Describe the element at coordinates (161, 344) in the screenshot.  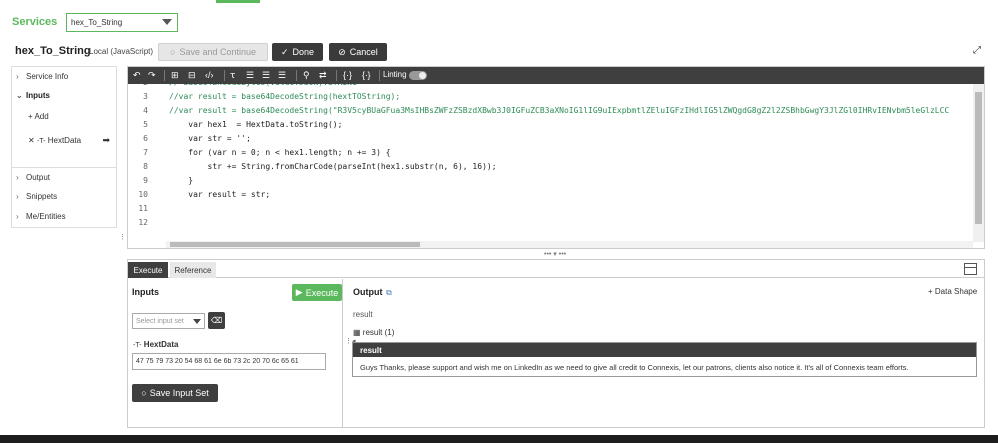
I see `hextdata-label-text: HextData` at that location.